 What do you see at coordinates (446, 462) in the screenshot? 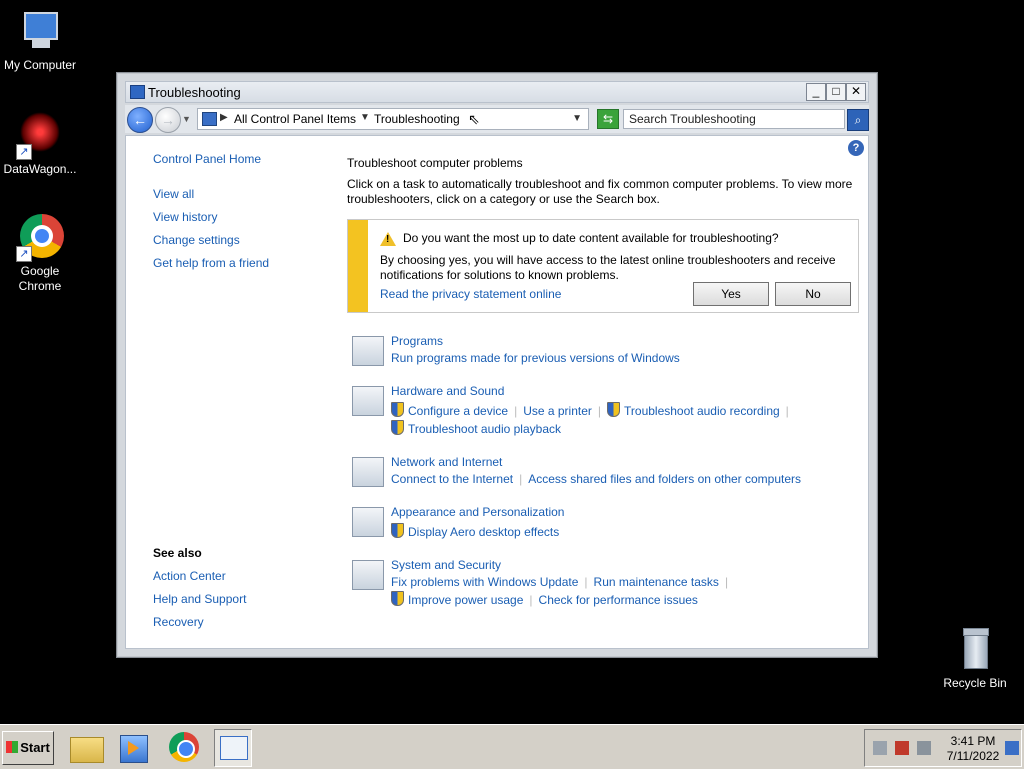
I see `category-title: Network and Internet` at bounding box center [446, 462].